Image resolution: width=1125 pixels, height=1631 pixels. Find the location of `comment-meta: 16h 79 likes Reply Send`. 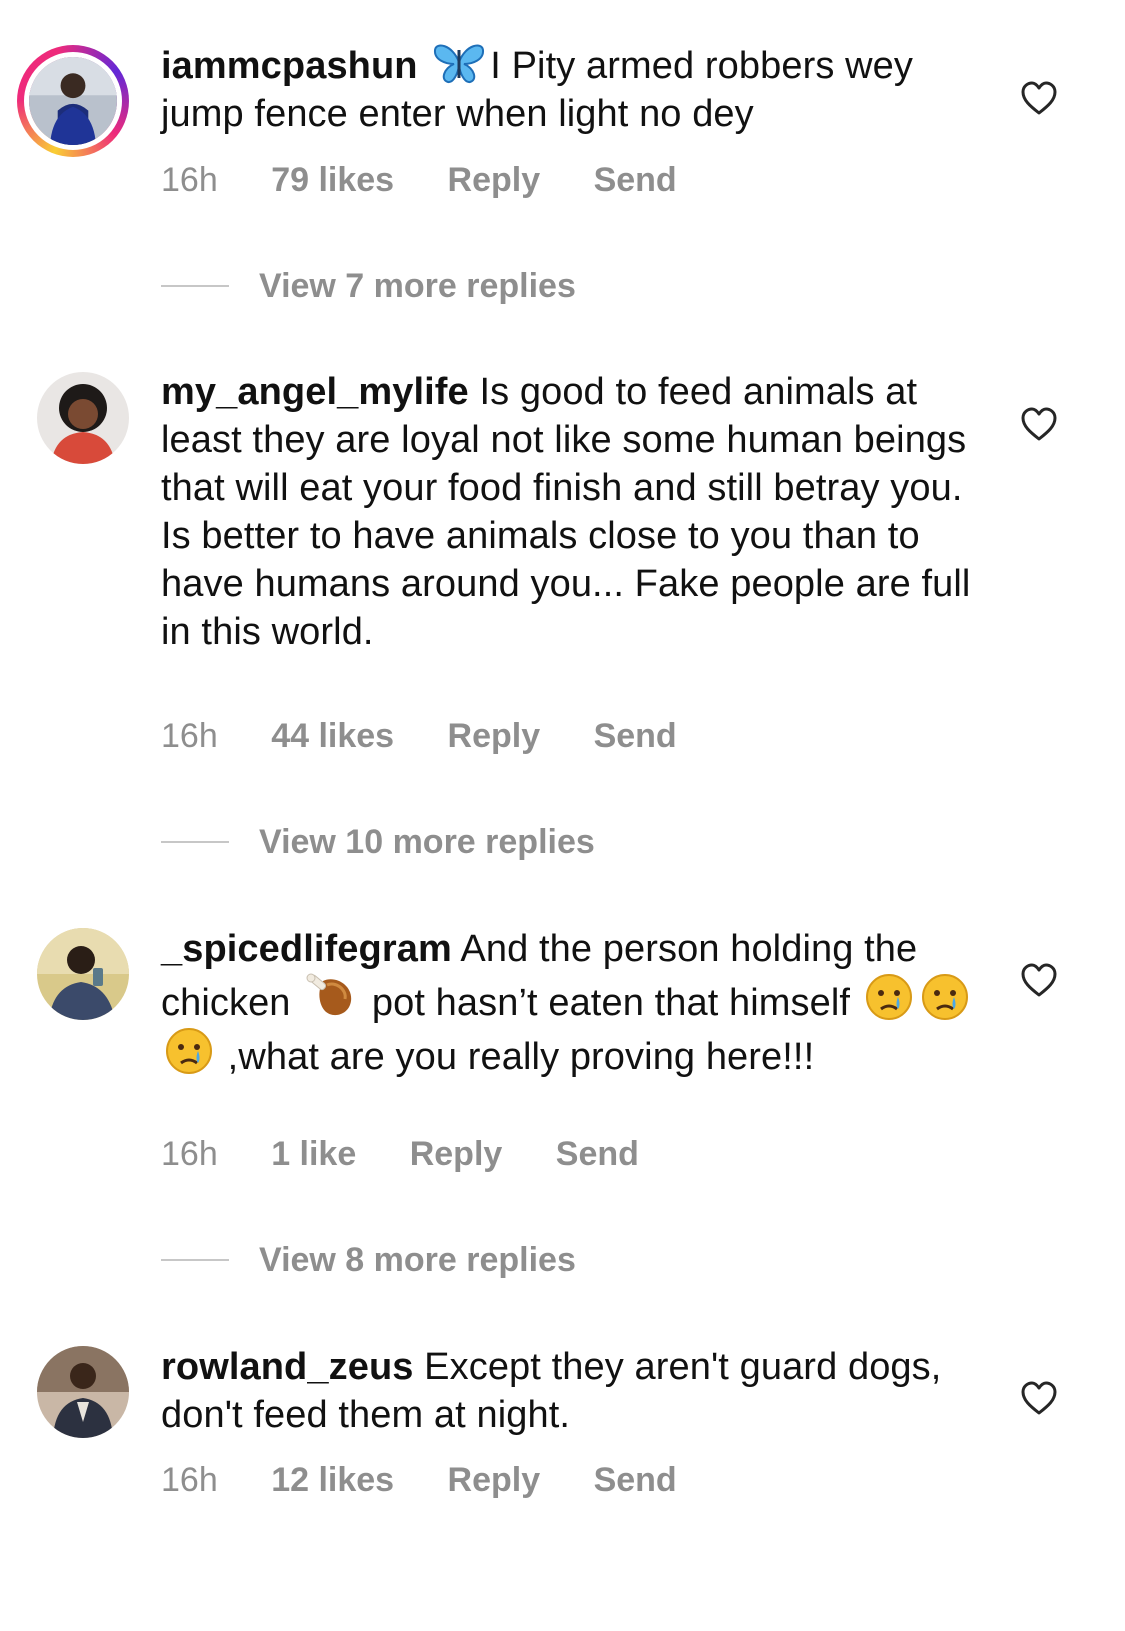

comment-meta: 16h 79 likes Reply Send is located at coordinates (441, 180).